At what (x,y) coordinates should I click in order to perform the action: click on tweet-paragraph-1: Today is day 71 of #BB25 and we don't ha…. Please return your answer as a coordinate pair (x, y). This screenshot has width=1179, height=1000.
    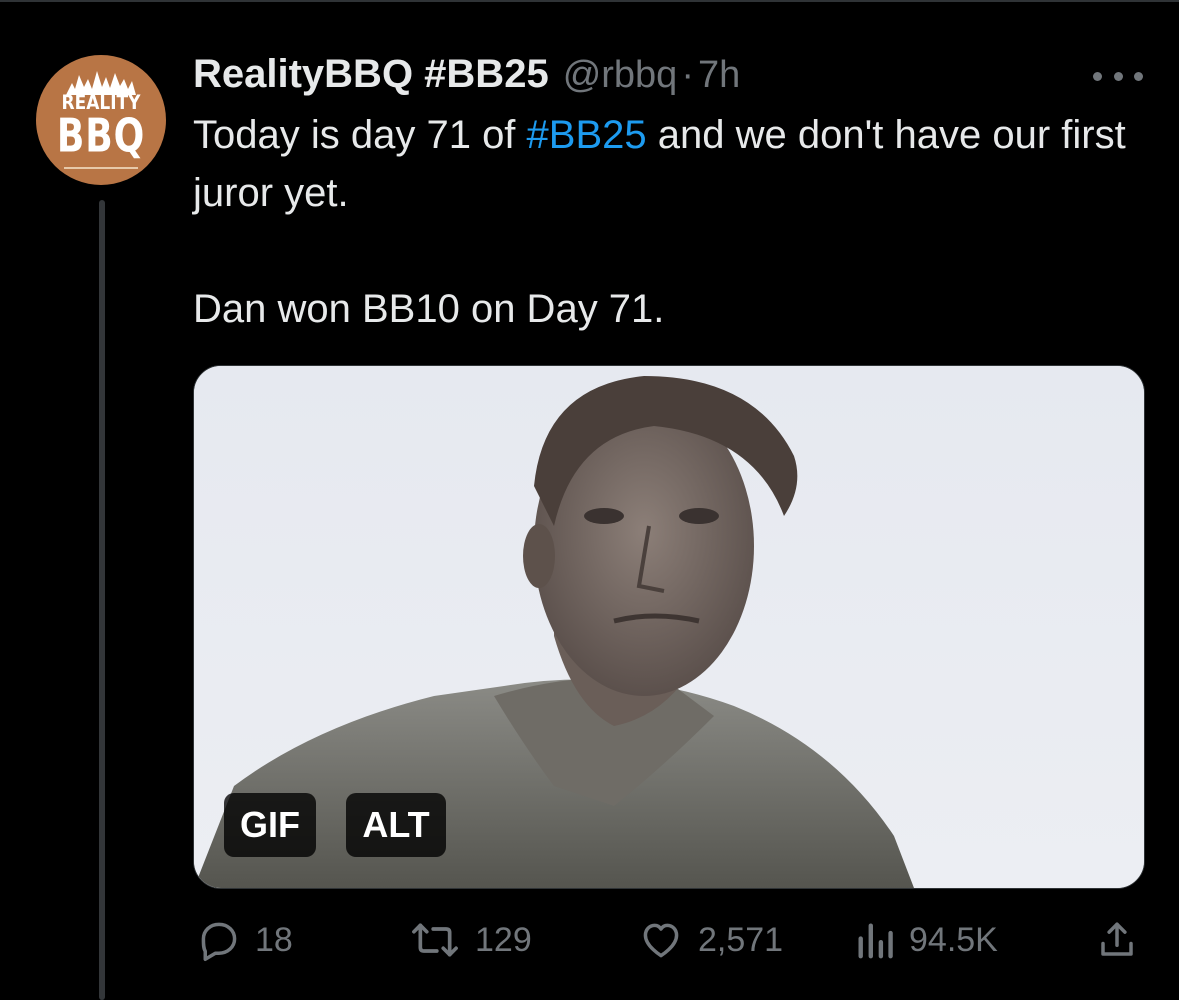
    Looking at the image, I should click on (673, 164).